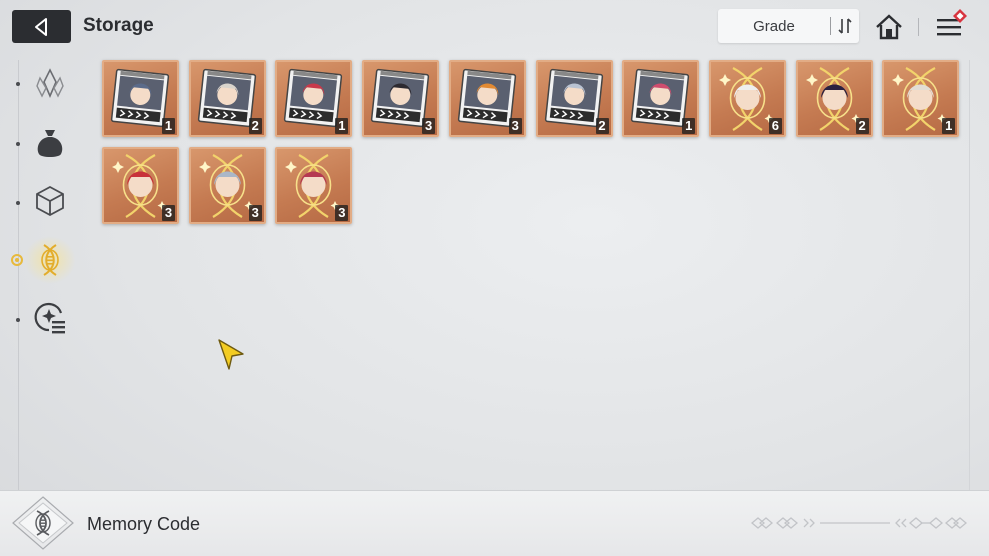 The height and width of the screenshot is (556, 989). Describe the element at coordinates (775, 126) in the screenshot. I see `item-count-badge: 6` at that location.